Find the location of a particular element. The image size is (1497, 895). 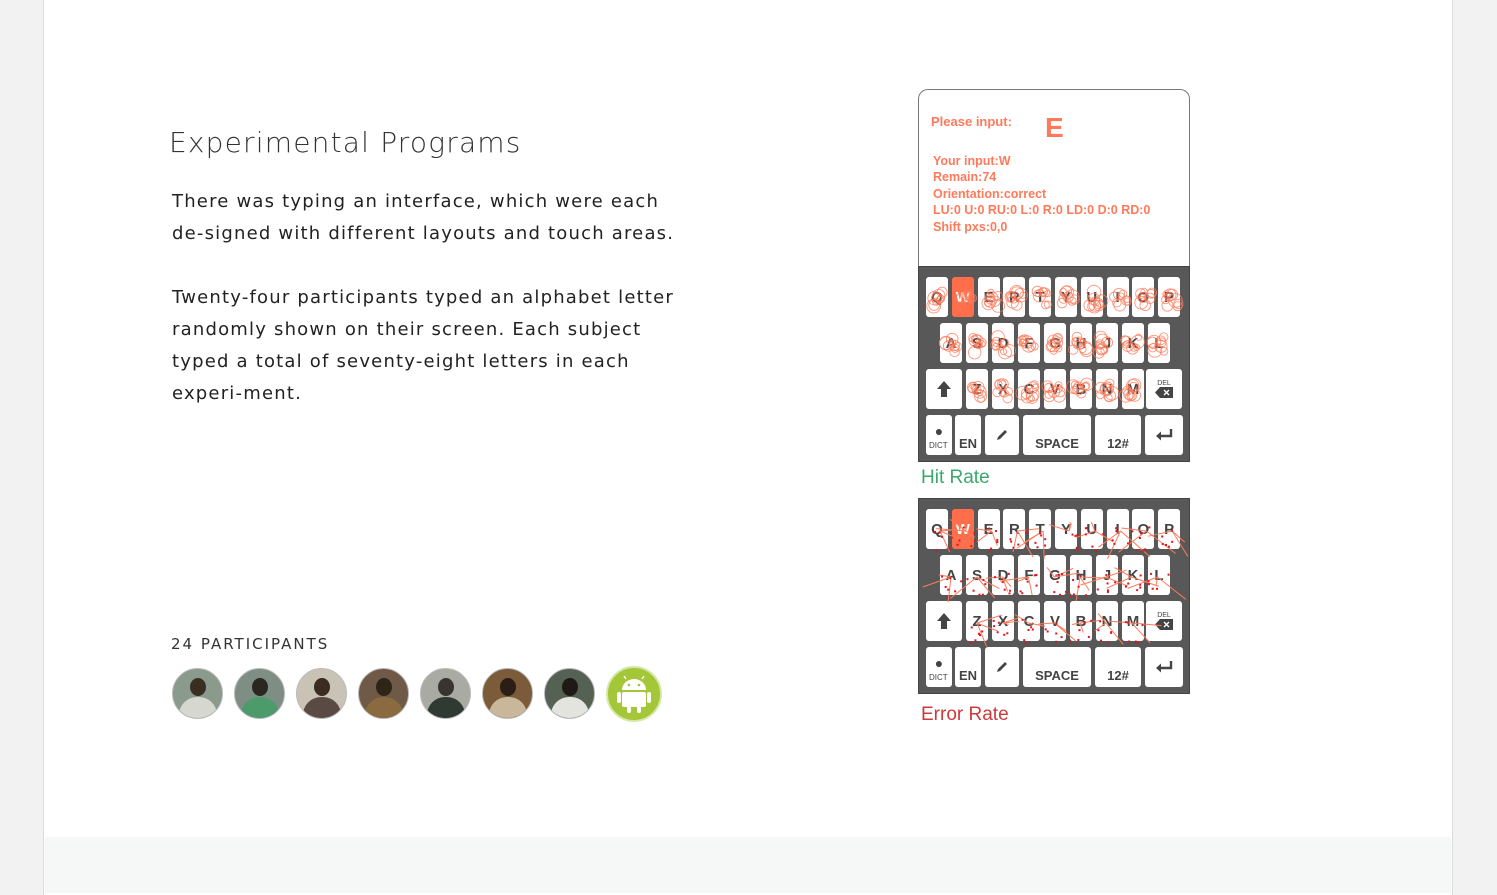

key-label: A is located at coordinates (951, 343).